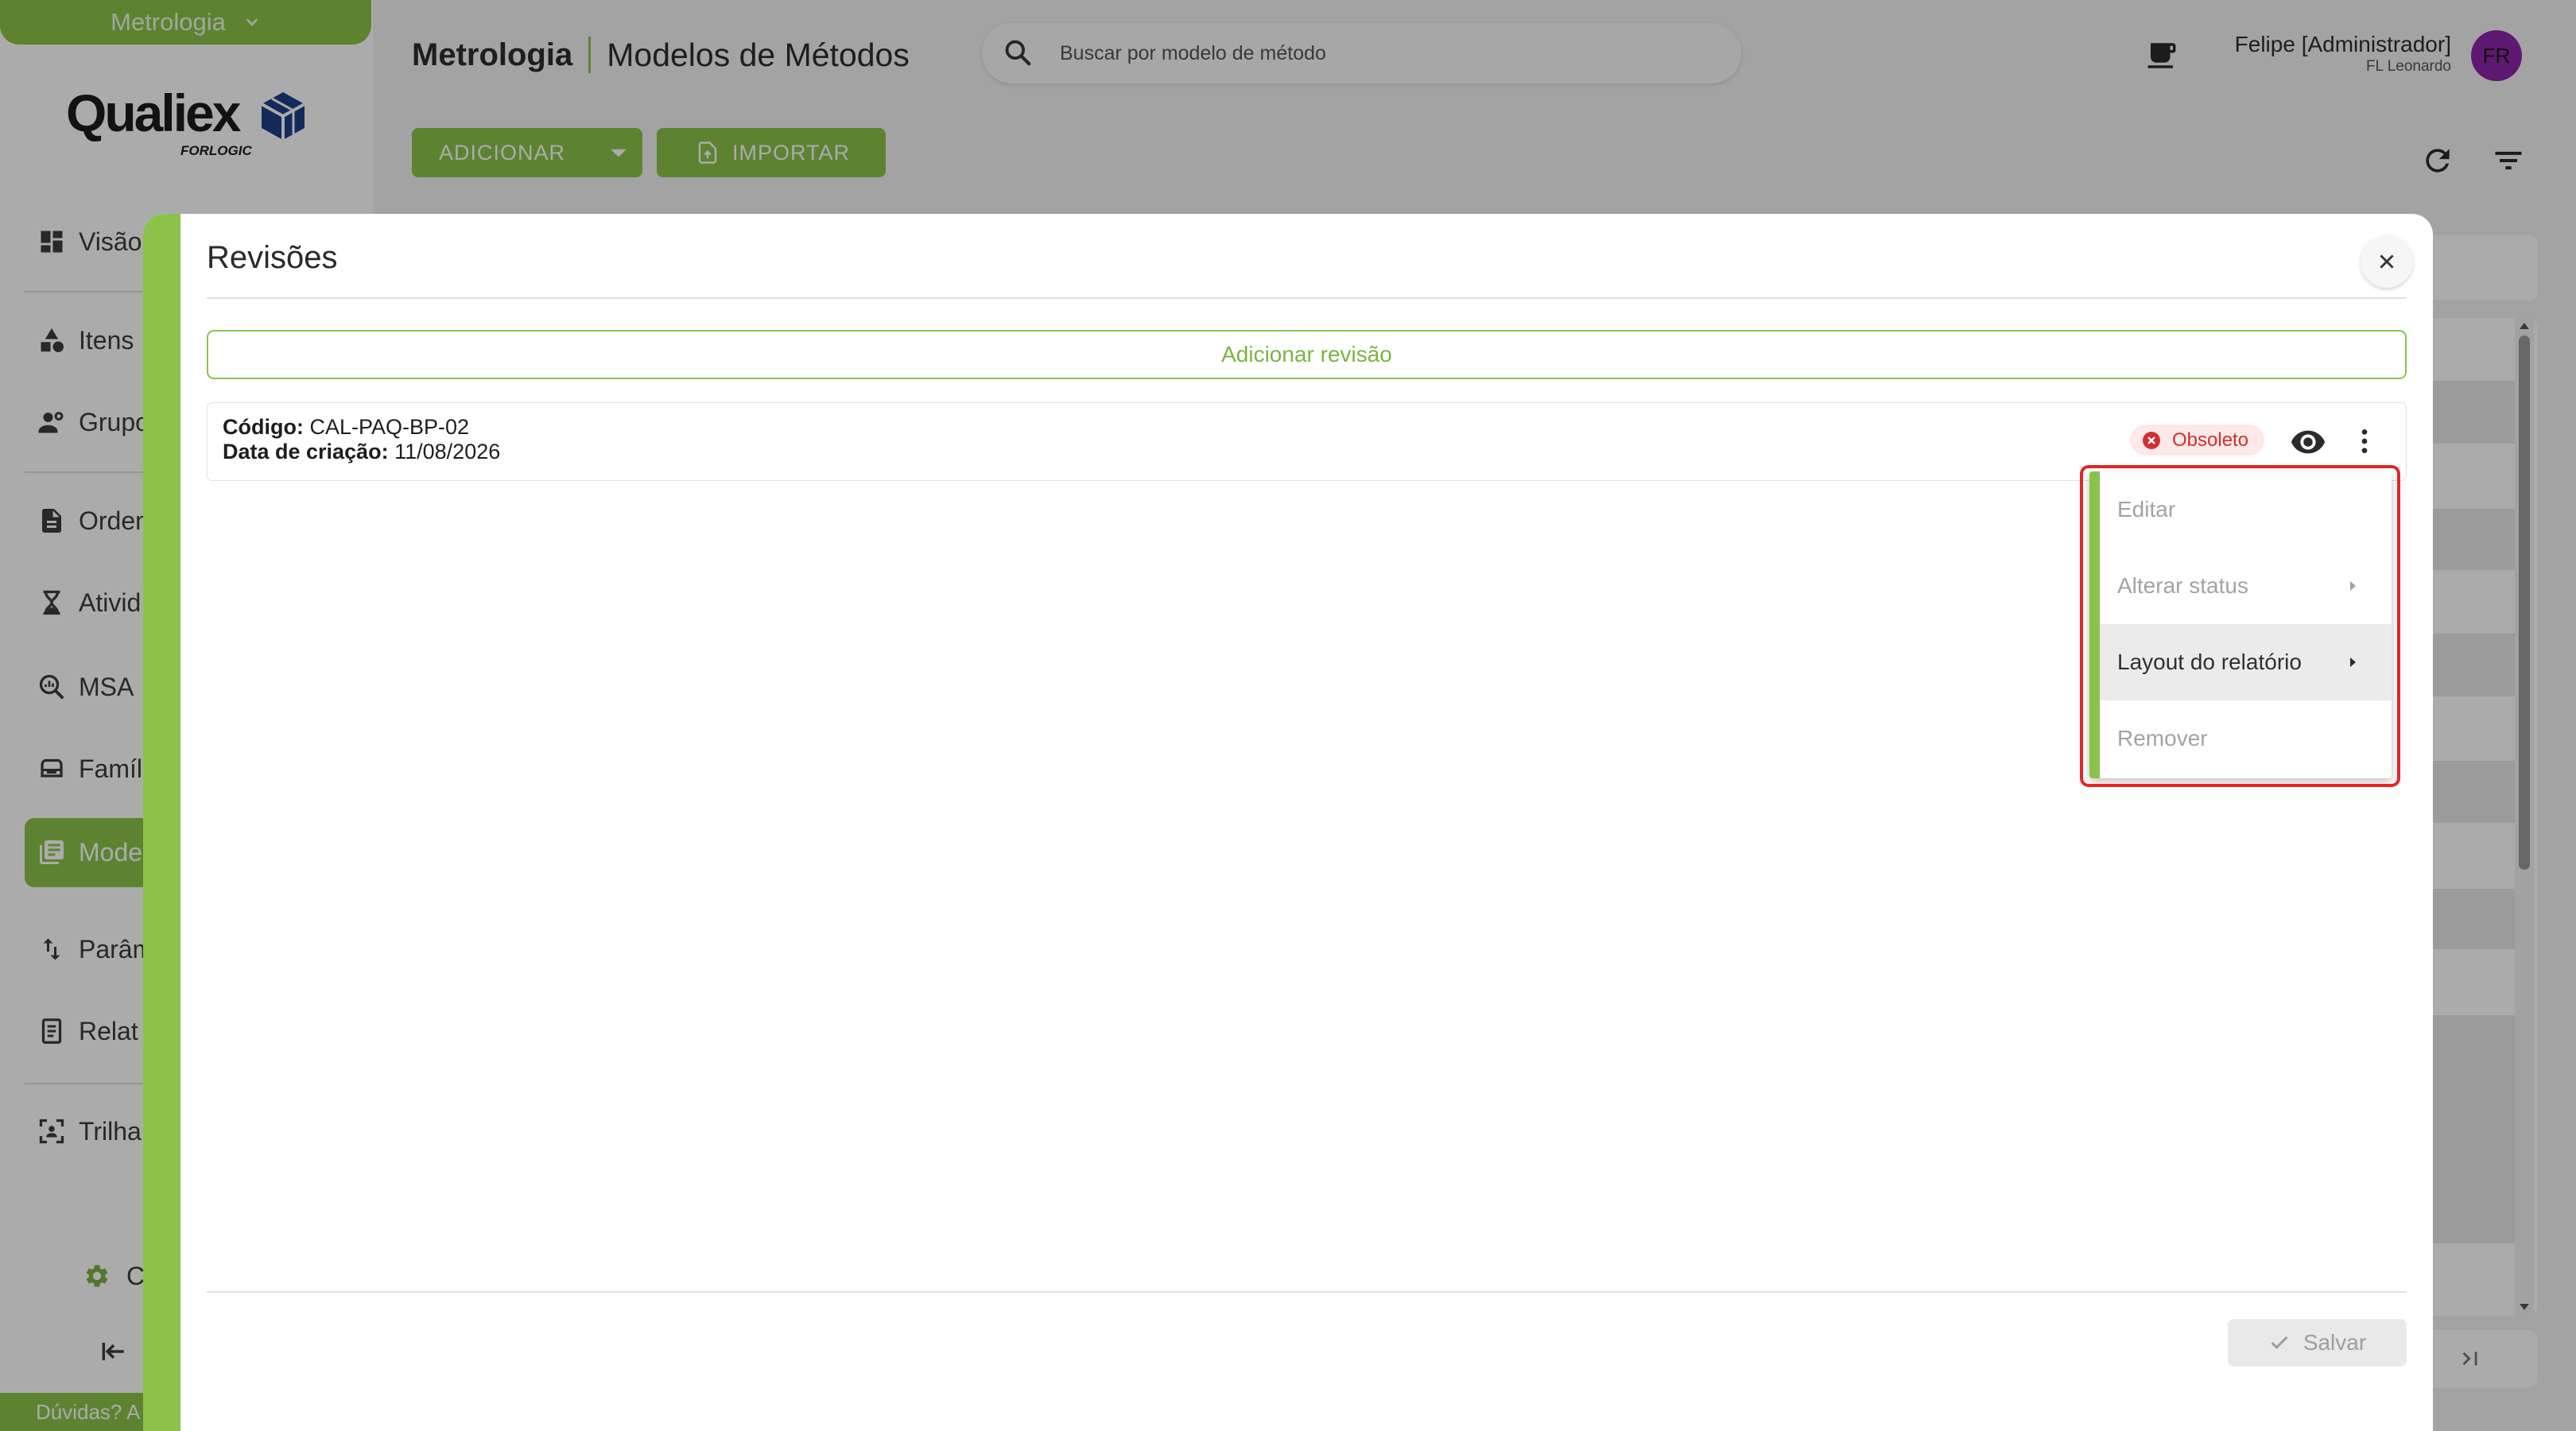  I want to click on add-revision-label: Adicionar revisão, so click(1306, 354).